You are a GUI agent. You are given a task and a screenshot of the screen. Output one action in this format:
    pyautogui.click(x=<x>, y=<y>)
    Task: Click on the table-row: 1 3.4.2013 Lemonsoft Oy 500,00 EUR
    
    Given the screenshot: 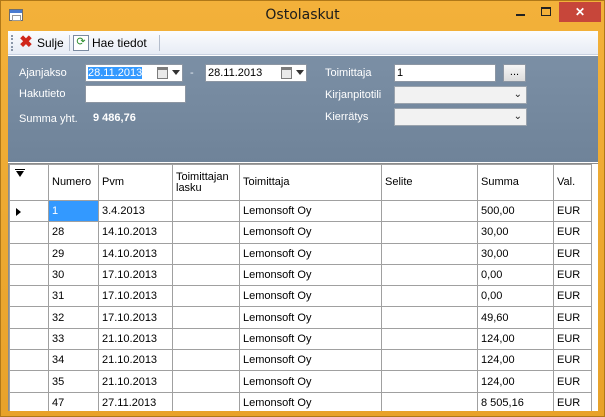 What is the action you would take?
    pyautogui.click(x=300, y=211)
    